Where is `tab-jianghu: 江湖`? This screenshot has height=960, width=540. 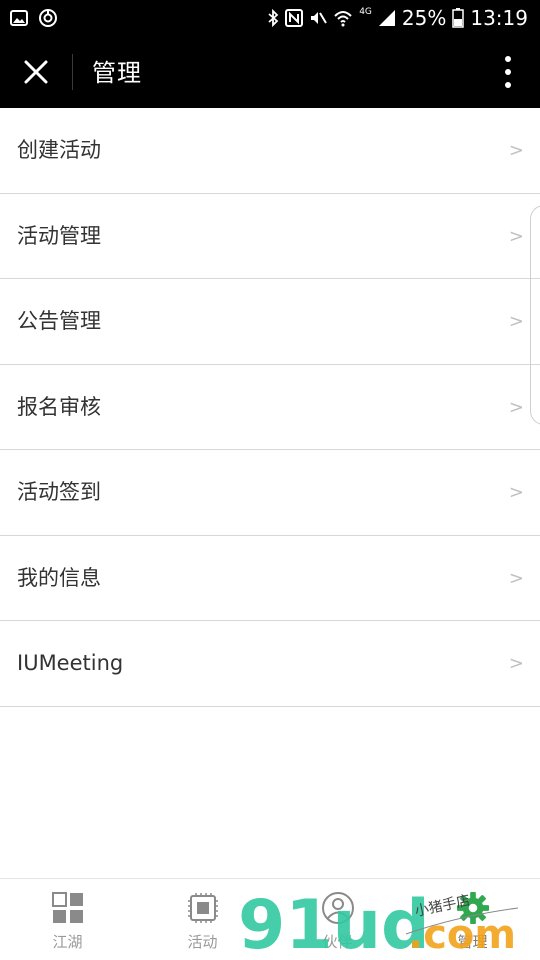
tab-jianghu: 江湖 is located at coordinates (67, 919).